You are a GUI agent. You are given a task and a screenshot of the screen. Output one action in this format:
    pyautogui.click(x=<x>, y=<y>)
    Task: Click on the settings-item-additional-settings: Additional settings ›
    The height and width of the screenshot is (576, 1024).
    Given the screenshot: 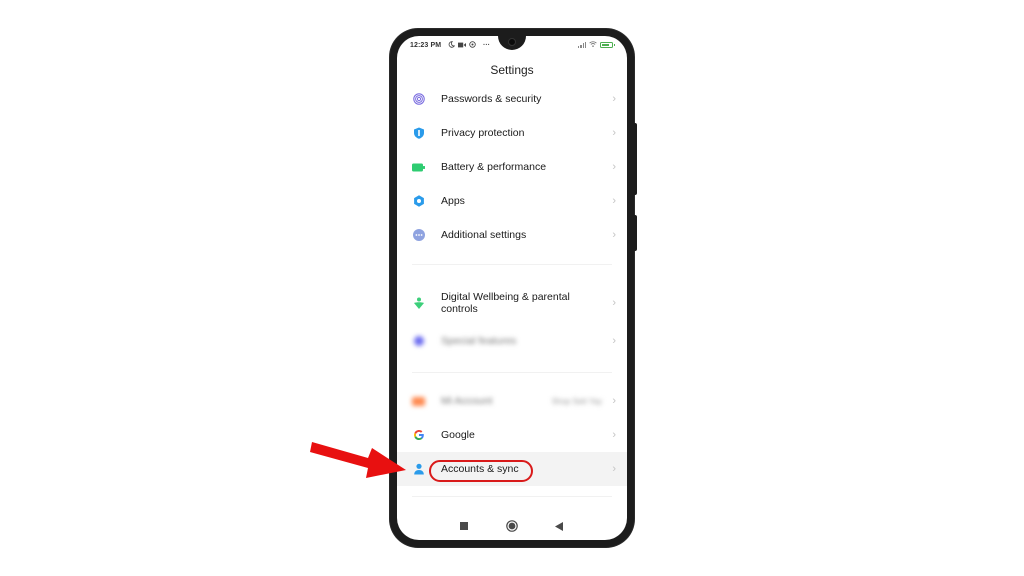 What is the action you would take?
    pyautogui.click(x=512, y=235)
    